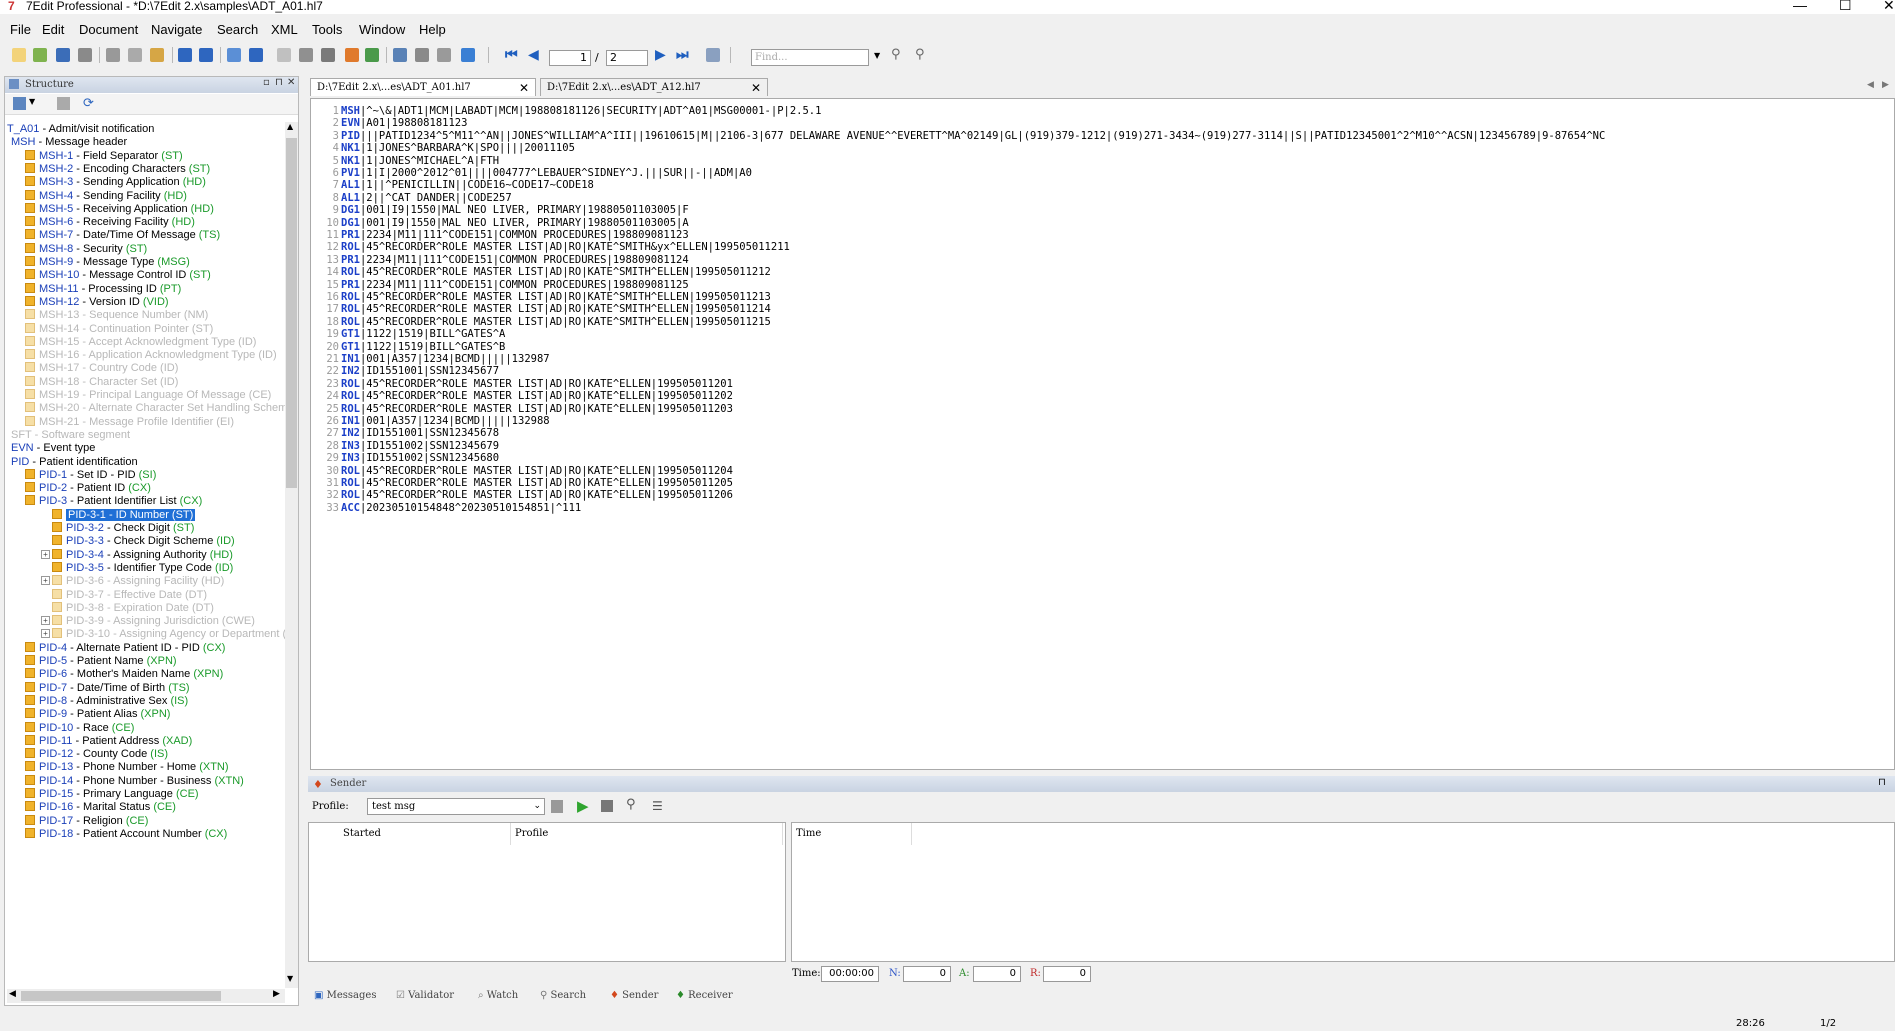 The width and height of the screenshot is (1895, 1031). Describe the element at coordinates (423, 87) in the screenshot. I see `tab-adt-a01: D:\7Edit 2.x\...es\ADT_A01.hl7 ✕` at that location.